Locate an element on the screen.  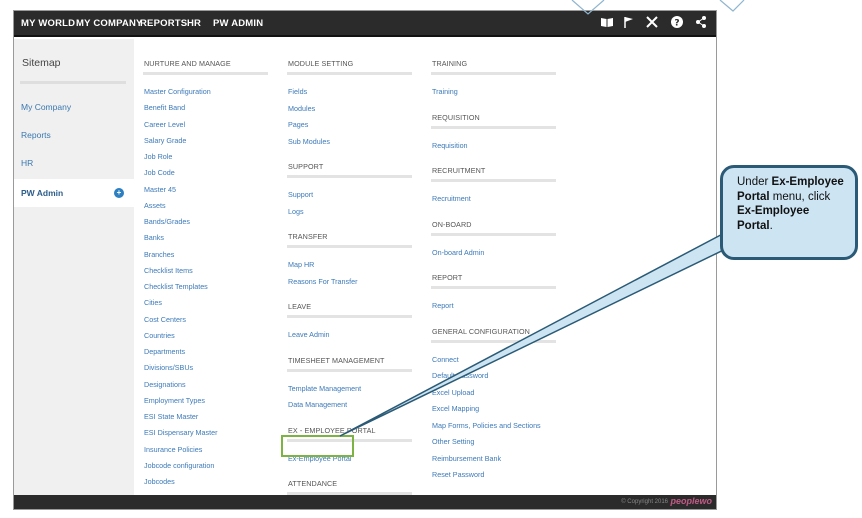
nav-my-company: MY COMPANY is located at coordinates (109, 24).